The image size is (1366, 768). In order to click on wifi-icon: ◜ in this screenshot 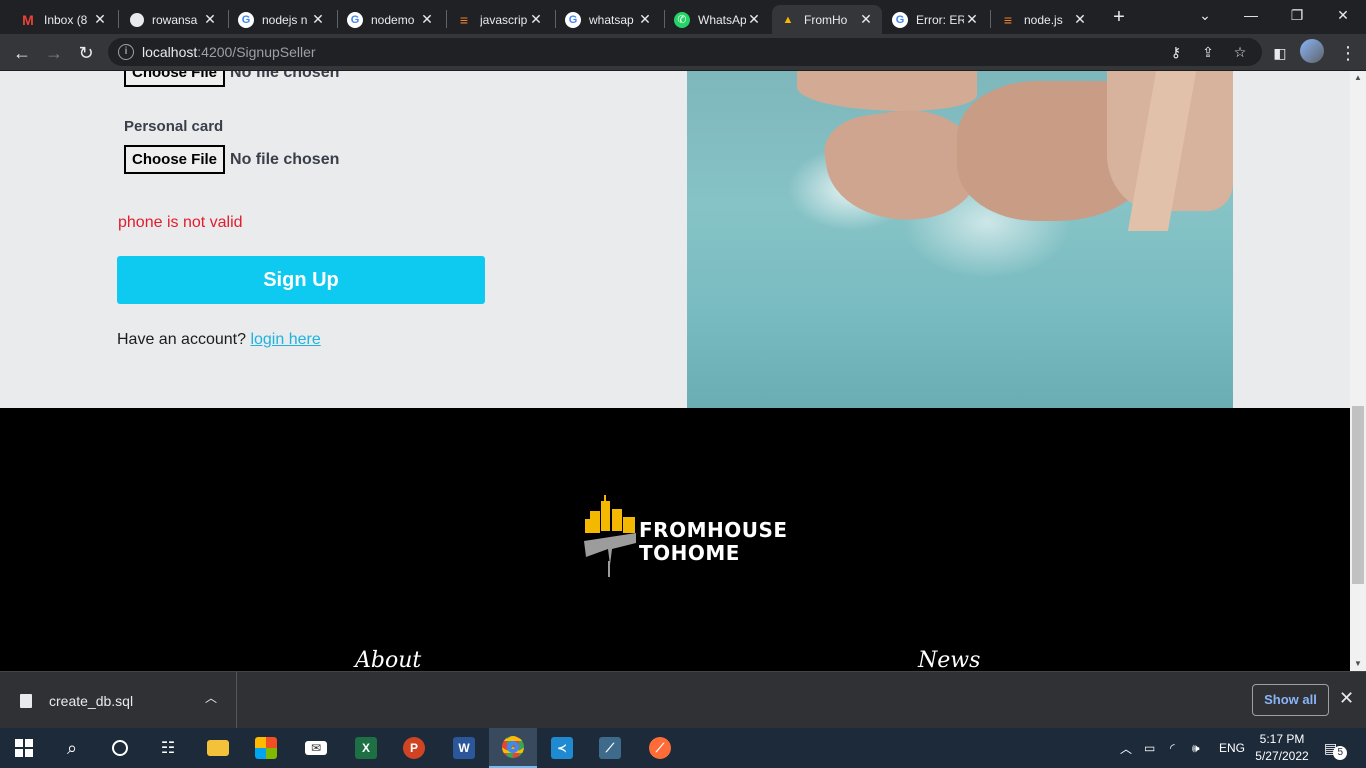, I will do `click(1172, 748)`.